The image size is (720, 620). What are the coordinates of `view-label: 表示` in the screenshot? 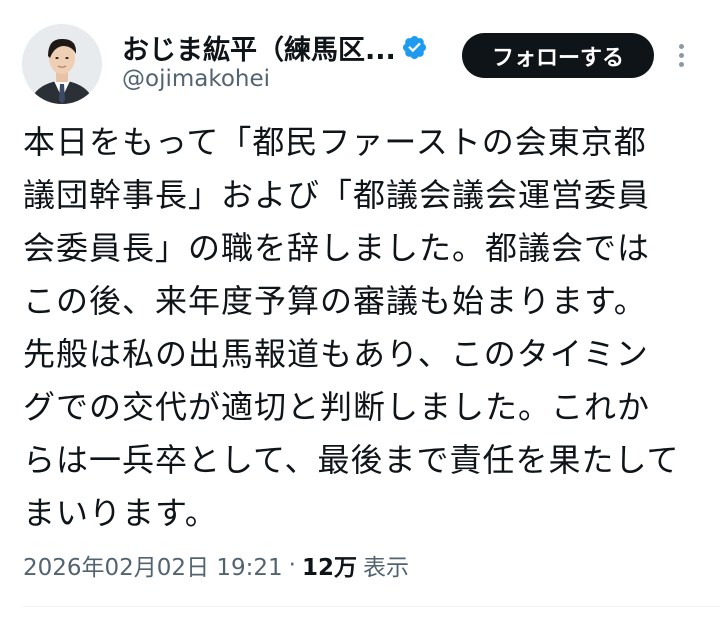 It's located at (386, 568).